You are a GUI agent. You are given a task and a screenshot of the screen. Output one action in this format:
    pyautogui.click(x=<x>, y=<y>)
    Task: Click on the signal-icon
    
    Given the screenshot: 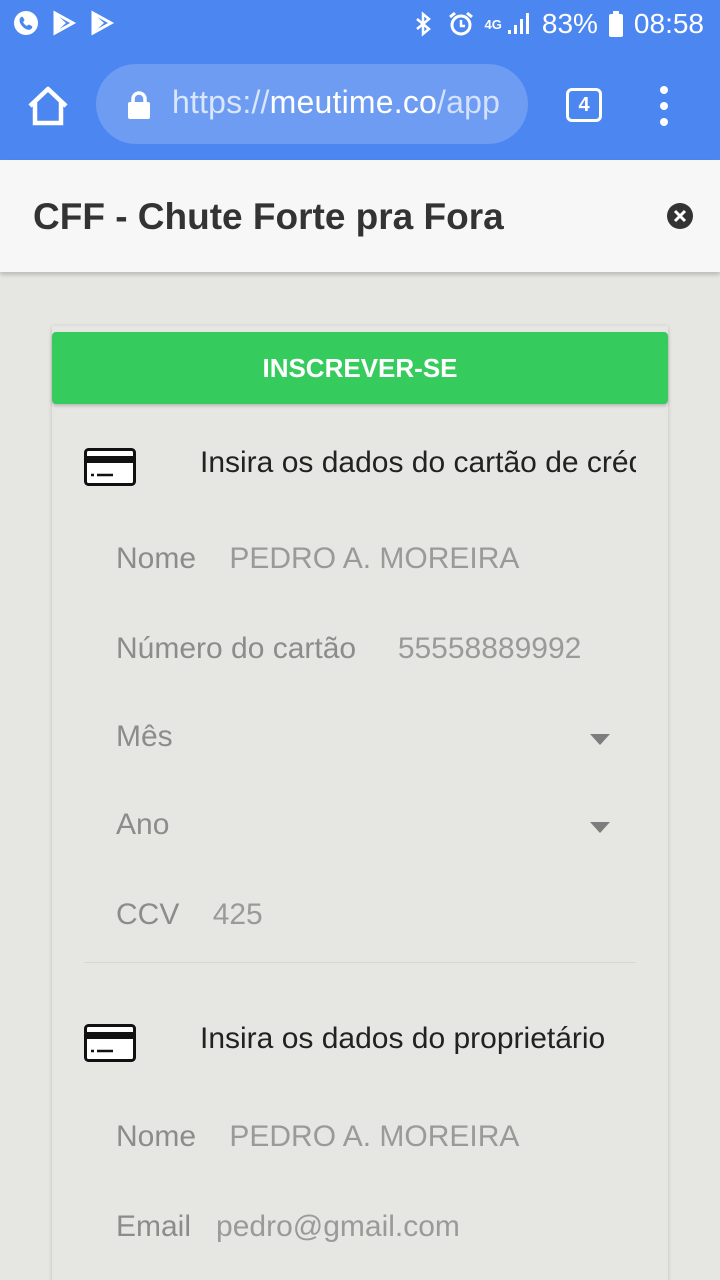 What is the action you would take?
    pyautogui.click(x=518, y=23)
    